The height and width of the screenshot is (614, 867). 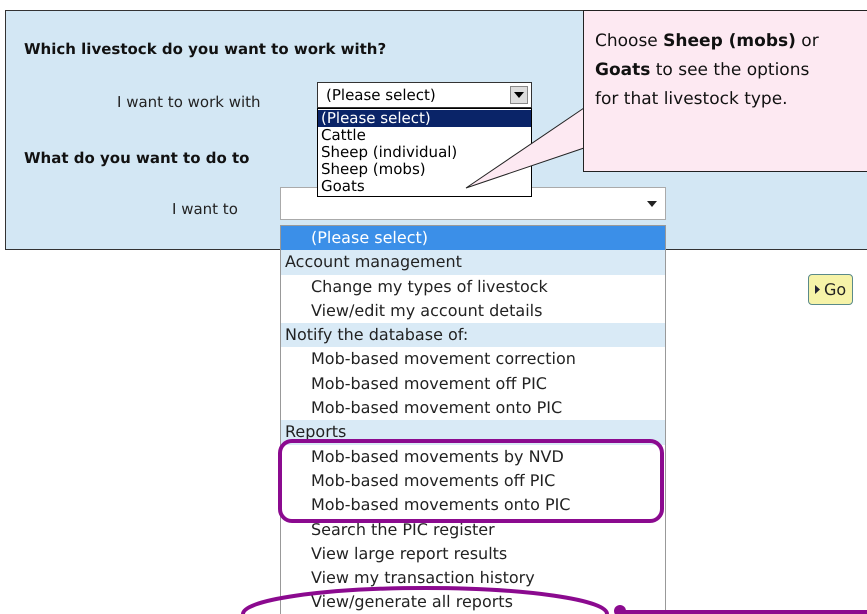 I want to click on dropdown-option: (Please select), so click(x=424, y=118).